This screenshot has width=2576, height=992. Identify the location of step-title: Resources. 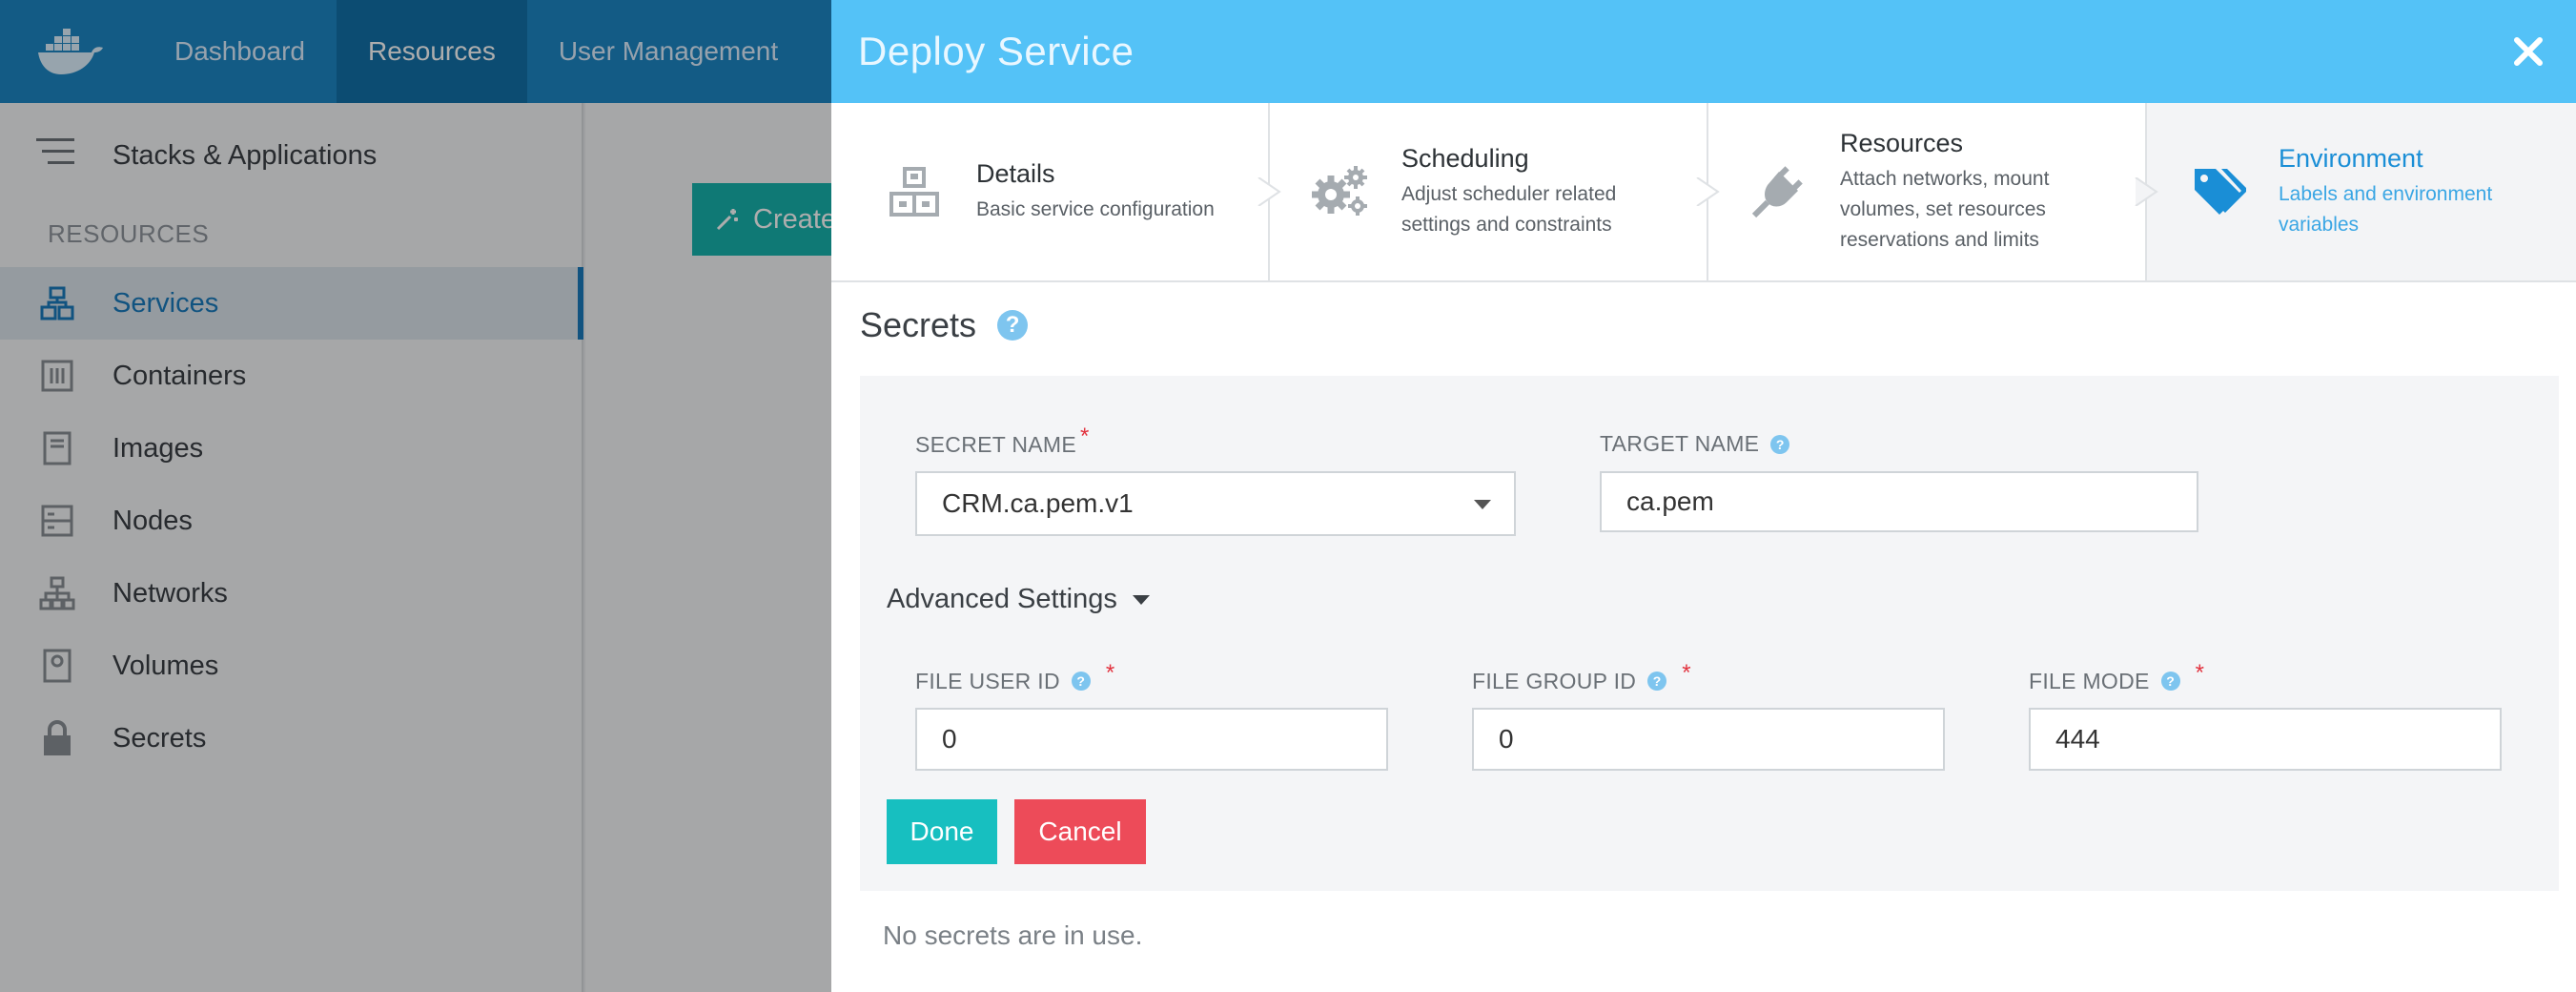
(1902, 142).